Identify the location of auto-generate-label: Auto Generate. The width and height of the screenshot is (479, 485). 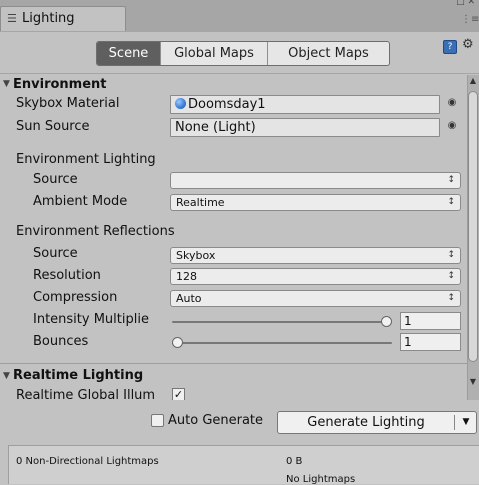
(216, 420).